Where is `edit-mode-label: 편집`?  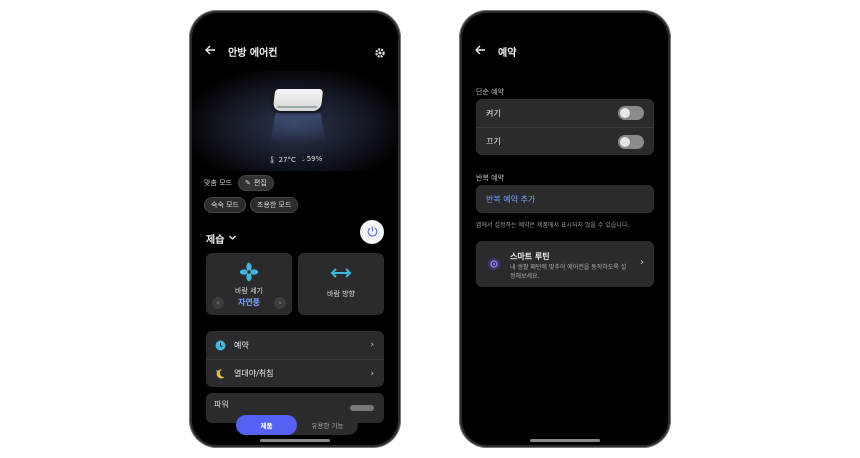 edit-mode-label: 편집 is located at coordinates (260, 183).